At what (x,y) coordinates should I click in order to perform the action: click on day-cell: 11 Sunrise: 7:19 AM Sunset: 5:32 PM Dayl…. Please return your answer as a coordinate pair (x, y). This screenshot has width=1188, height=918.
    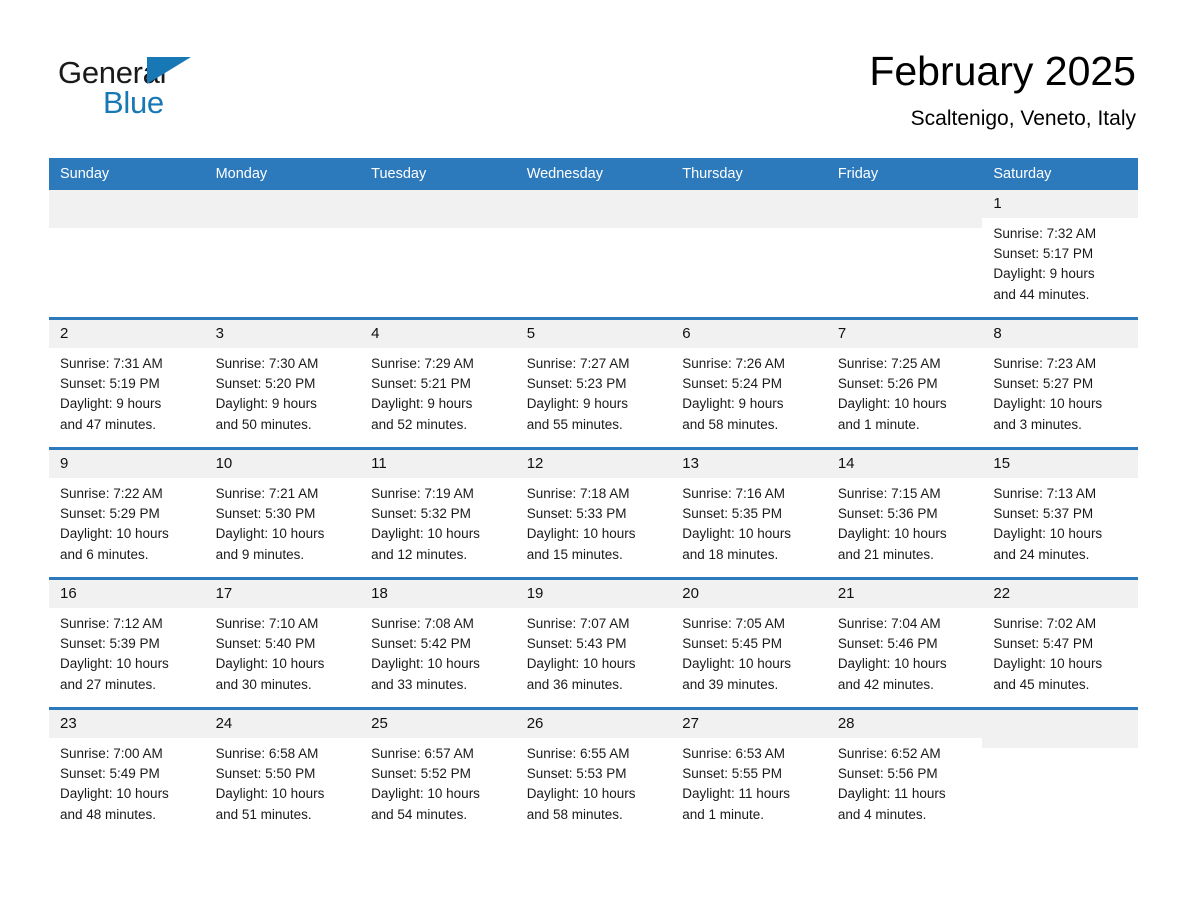
    Looking at the image, I should click on (438, 513).